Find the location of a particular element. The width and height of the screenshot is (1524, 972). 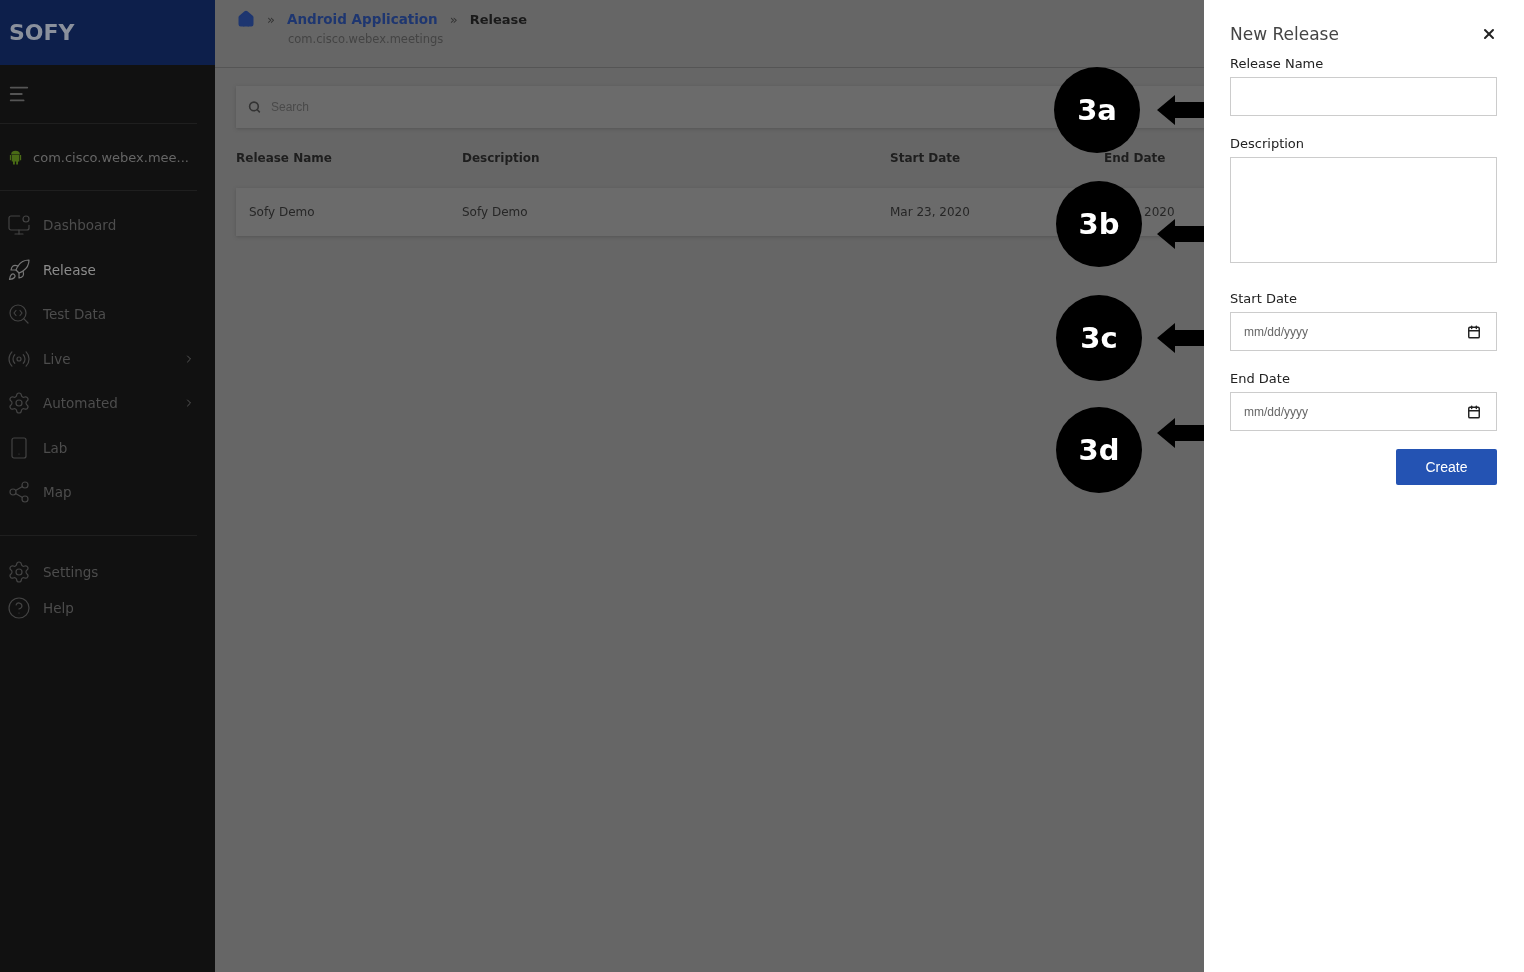

column-header: Start Date is located at coordinates (926, 158).